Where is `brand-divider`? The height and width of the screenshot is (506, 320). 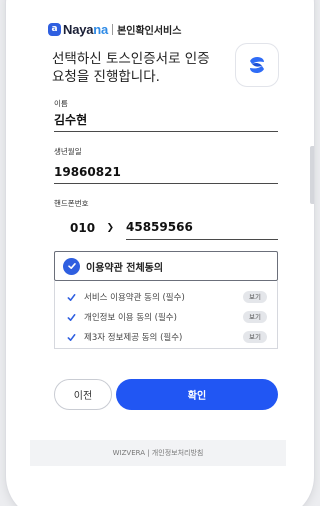
brand-divider is located at coordinates (113, 29).